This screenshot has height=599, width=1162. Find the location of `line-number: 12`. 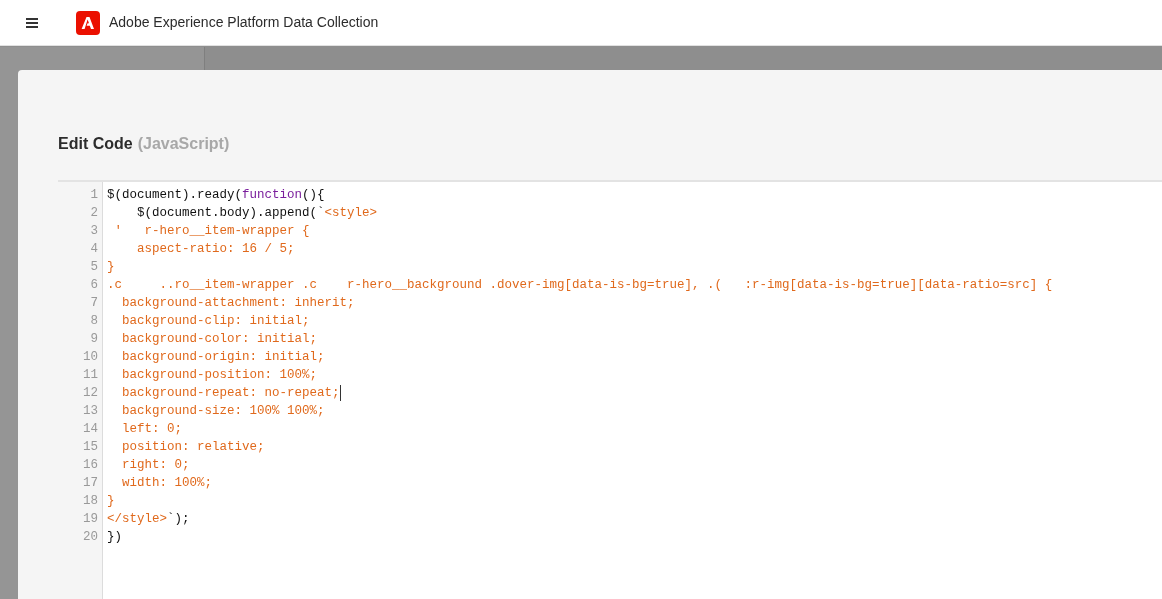

line-number: 12 is located at coordinates (90, 393).